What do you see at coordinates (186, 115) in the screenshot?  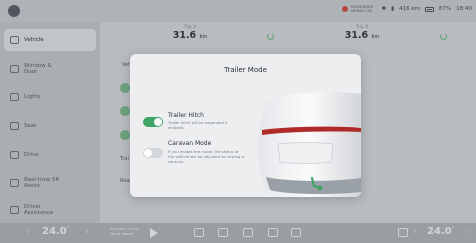 I see `trailer-hitch-label: Trailer Hitch` at bounding box center [186, 115].